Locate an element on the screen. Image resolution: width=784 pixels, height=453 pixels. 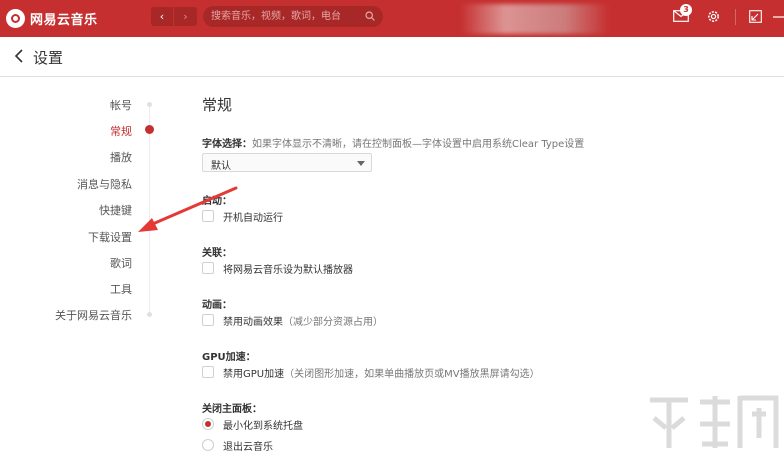
mini-mode-icon is located at coordinates (755, 16).